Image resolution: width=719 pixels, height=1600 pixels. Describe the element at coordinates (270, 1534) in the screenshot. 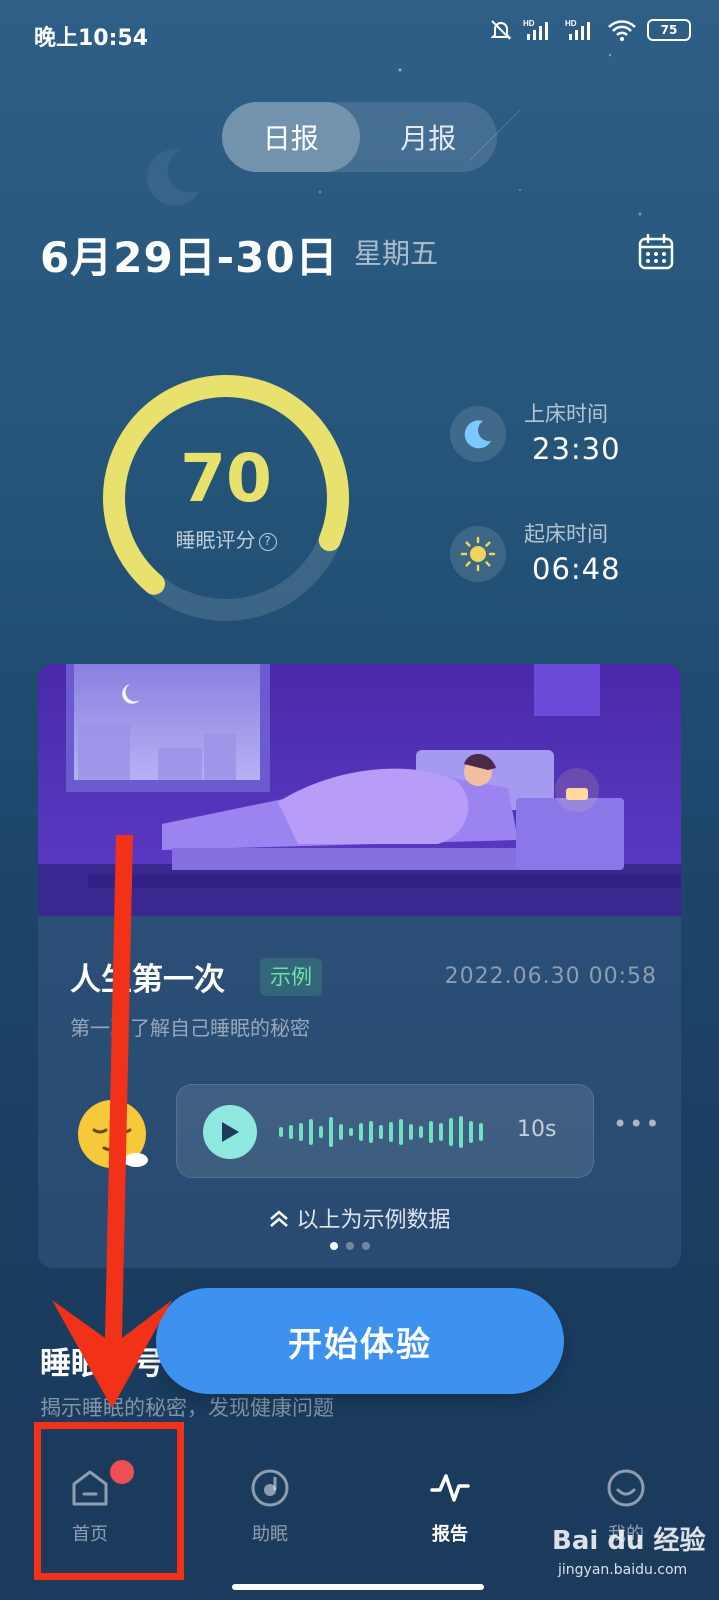

I see `nav-label-sleep-aid: 助眠` at that location.